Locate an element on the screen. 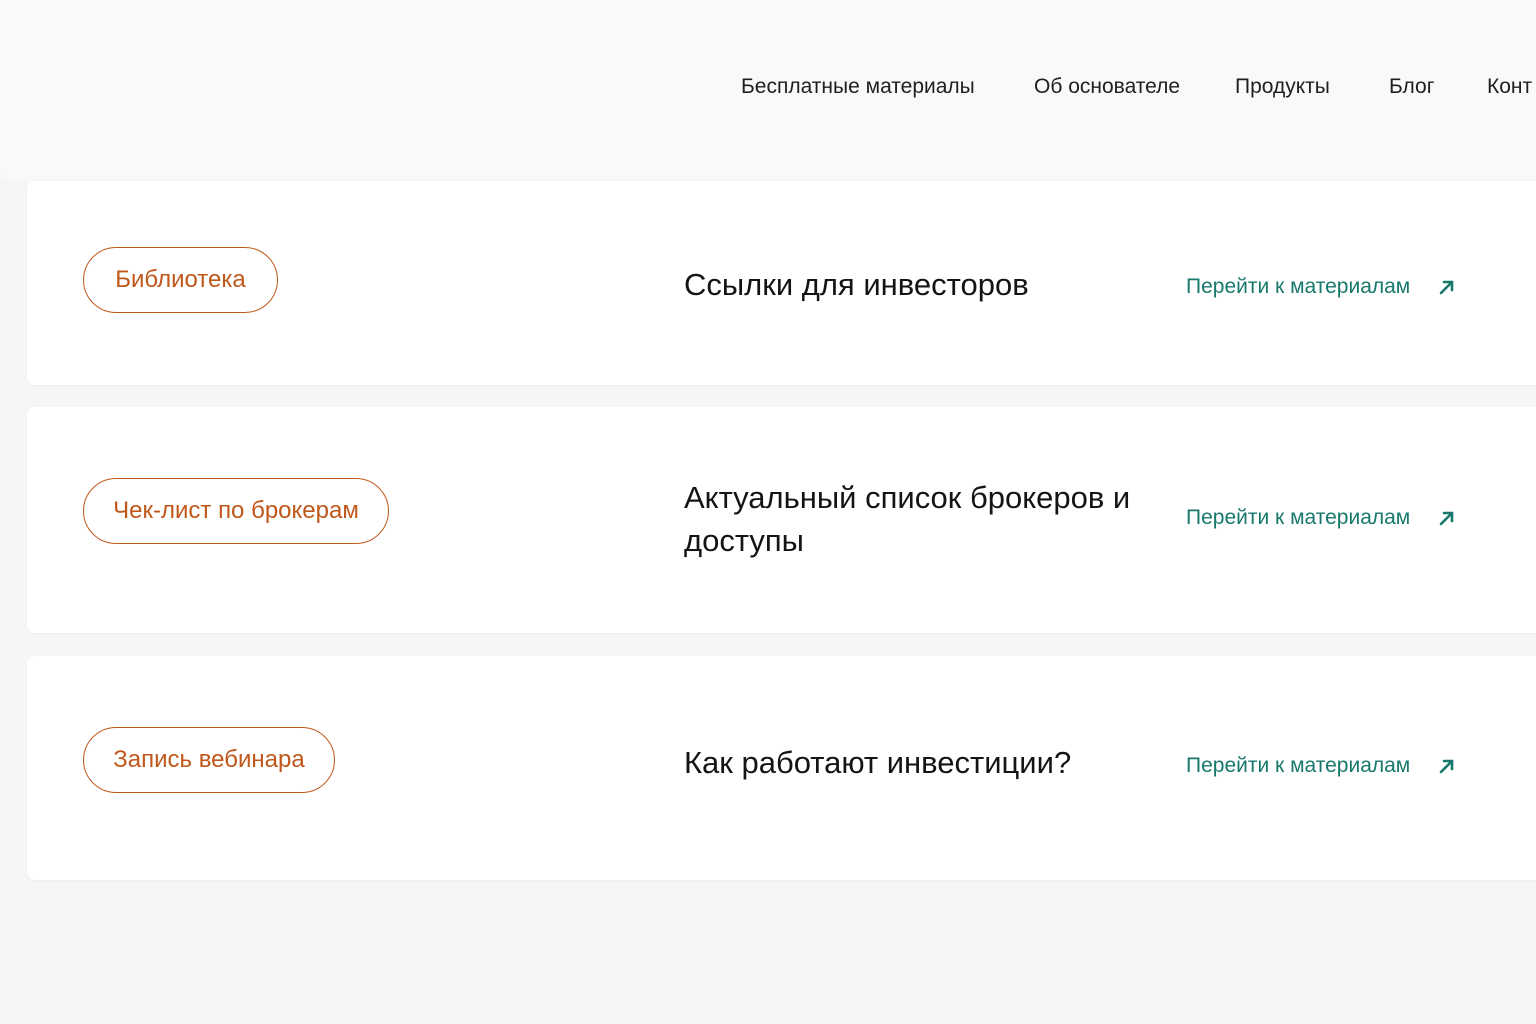  card-title: Актуальный список брокеров и доступы is located at coordinates (907, 519).